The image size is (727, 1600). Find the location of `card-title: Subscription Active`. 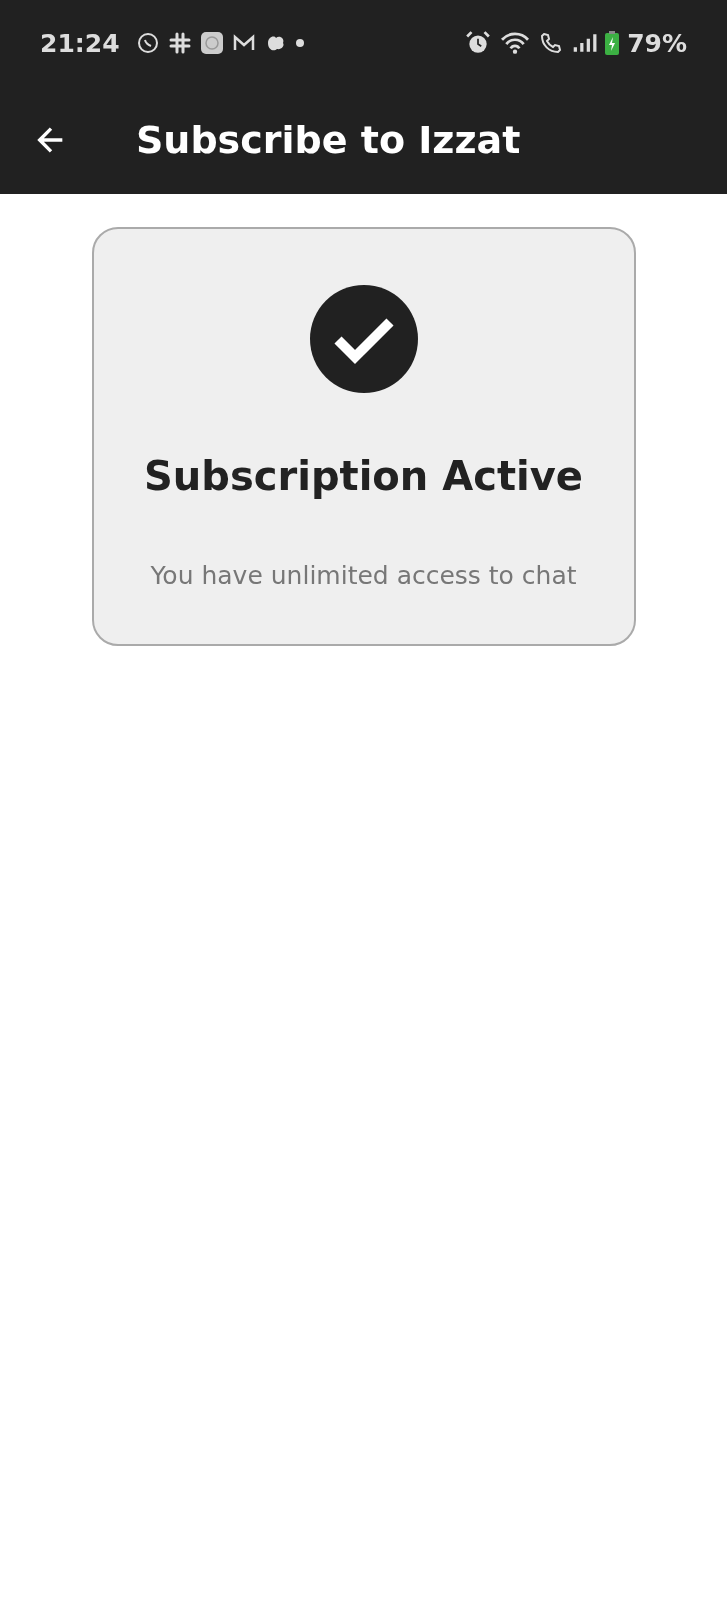

card-title: Subscription Active is located at coordinates (363, 476).